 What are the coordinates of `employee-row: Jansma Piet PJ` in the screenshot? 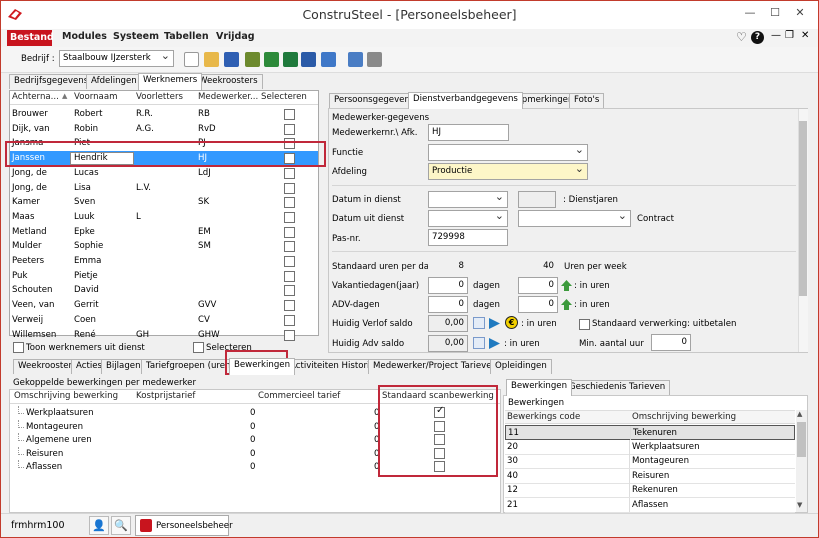 It's located at (164, 143).